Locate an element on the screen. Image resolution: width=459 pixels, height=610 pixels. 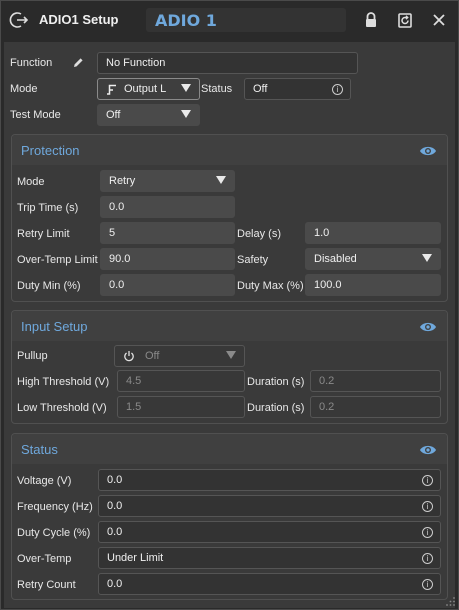
low-duration-label: Duration (s) is located at coordinates (276, 408).